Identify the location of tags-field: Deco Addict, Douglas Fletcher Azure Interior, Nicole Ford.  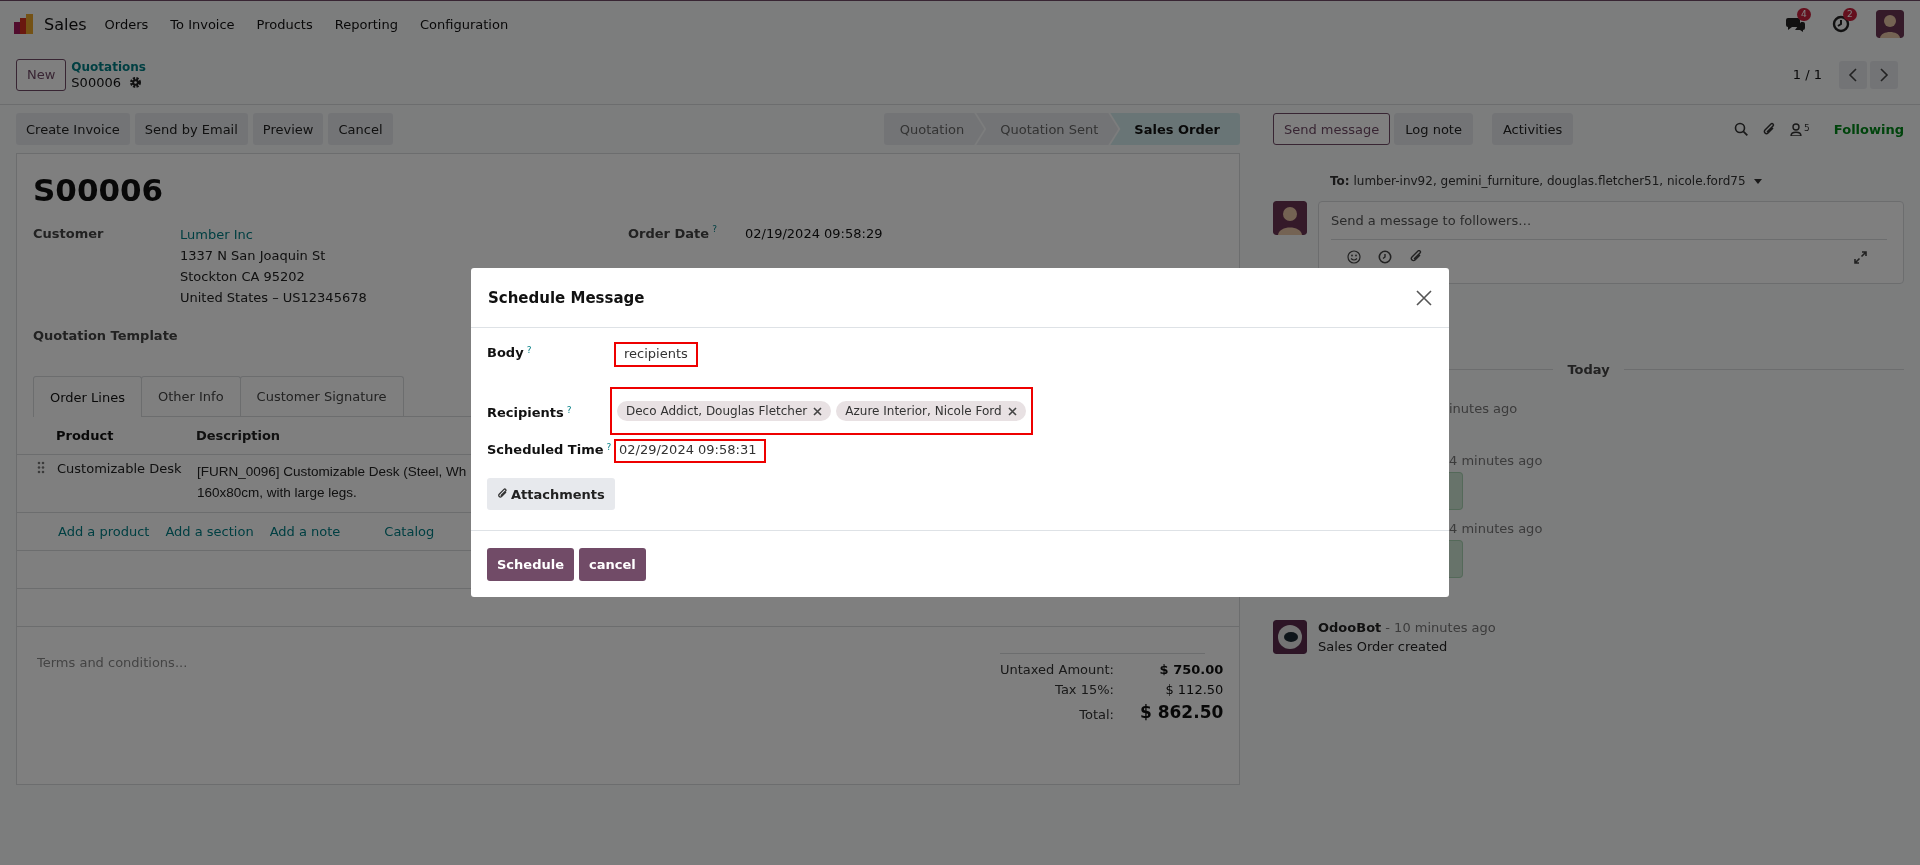
(821, 411).